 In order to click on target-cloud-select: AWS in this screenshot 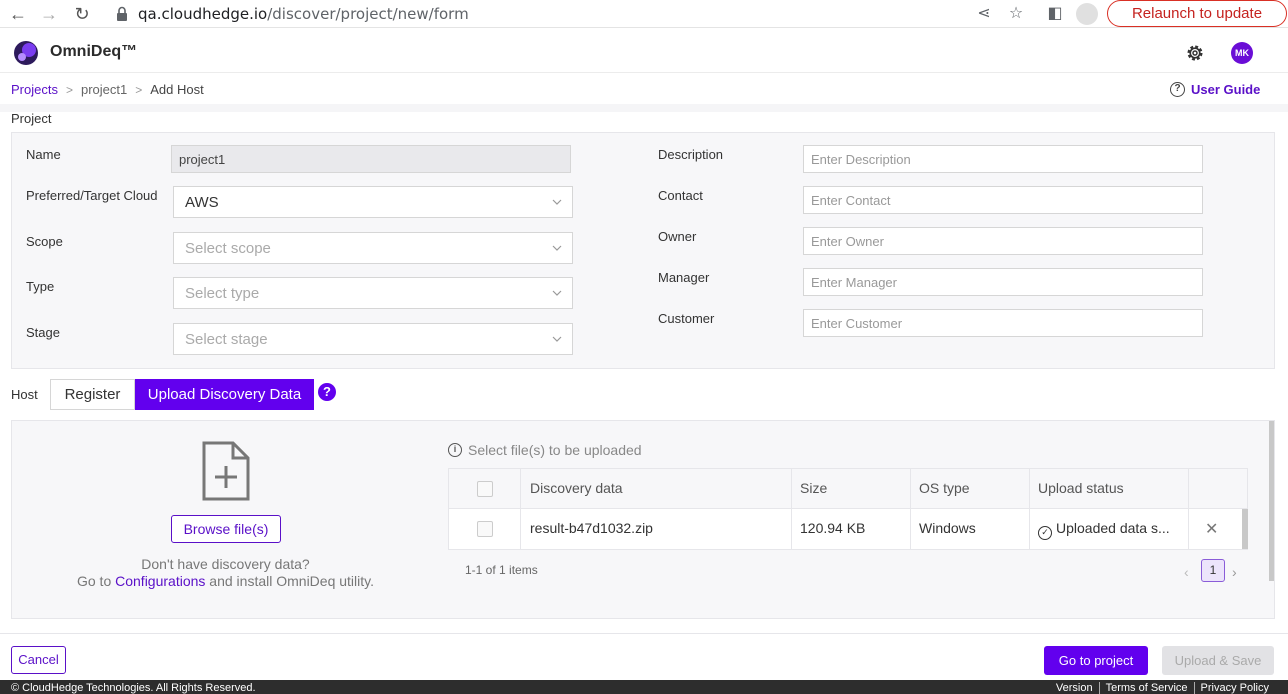, I will do `click(373, 202)`.